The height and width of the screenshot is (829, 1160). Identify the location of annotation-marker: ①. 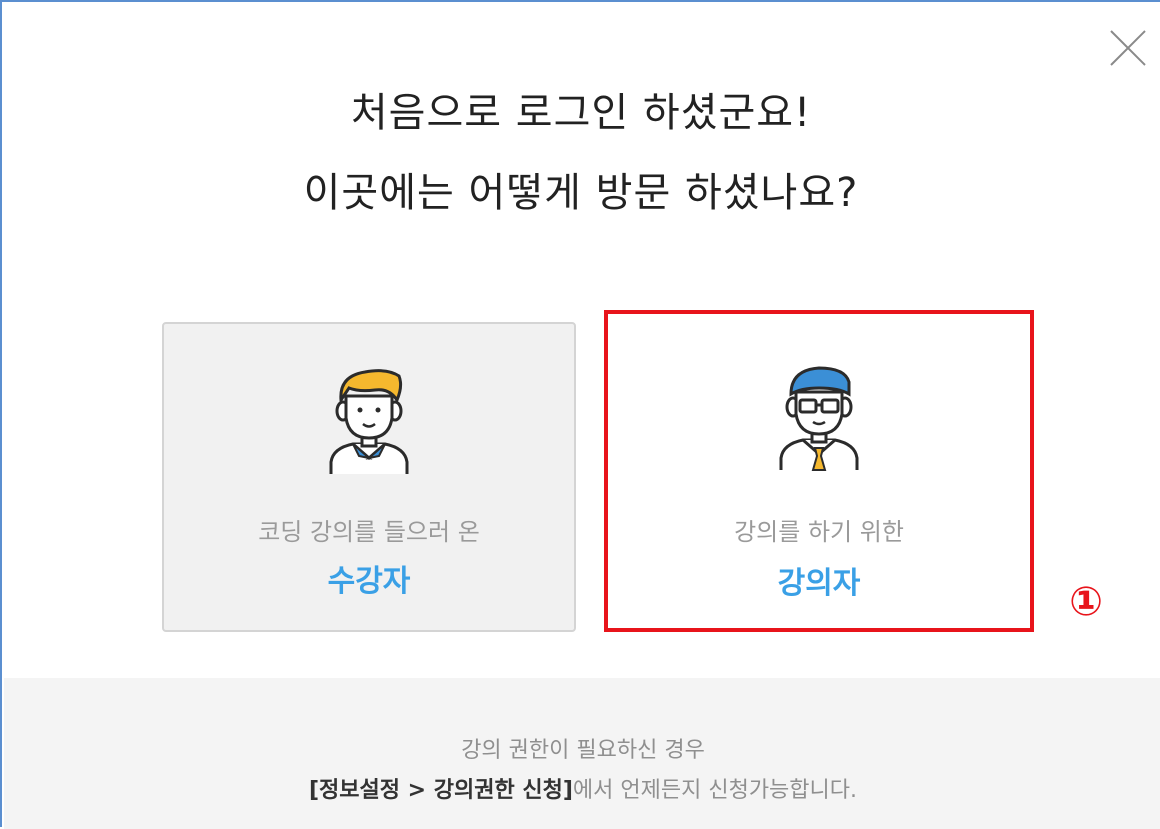
(1086, 602).